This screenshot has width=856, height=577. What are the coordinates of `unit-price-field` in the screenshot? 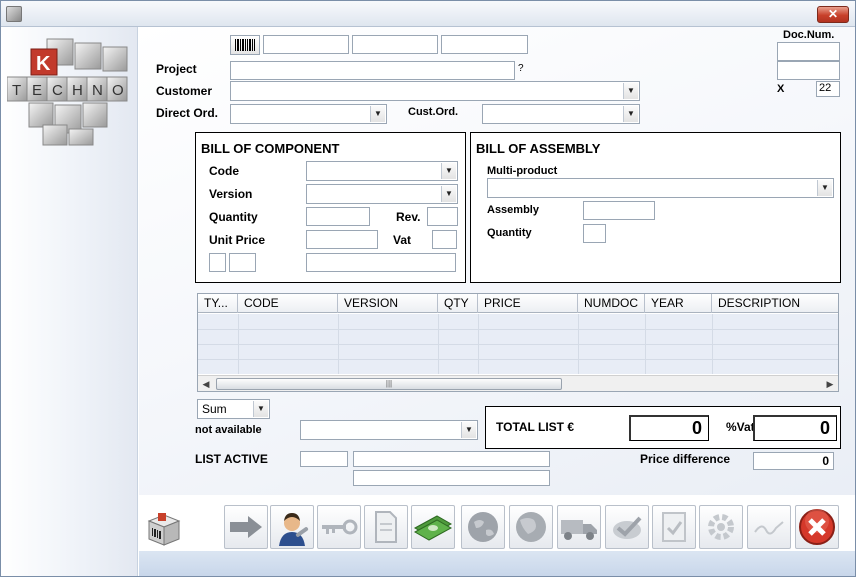 It's located at (342, 239).